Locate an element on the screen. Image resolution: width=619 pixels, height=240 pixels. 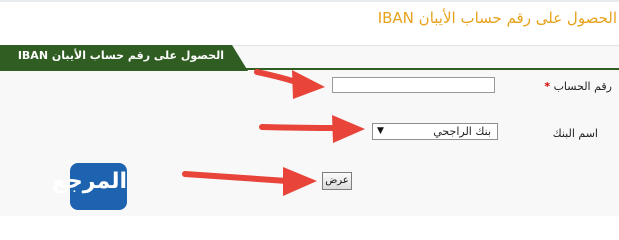
watermark-logo-text: المرجع is located at coordinates (89, 181).